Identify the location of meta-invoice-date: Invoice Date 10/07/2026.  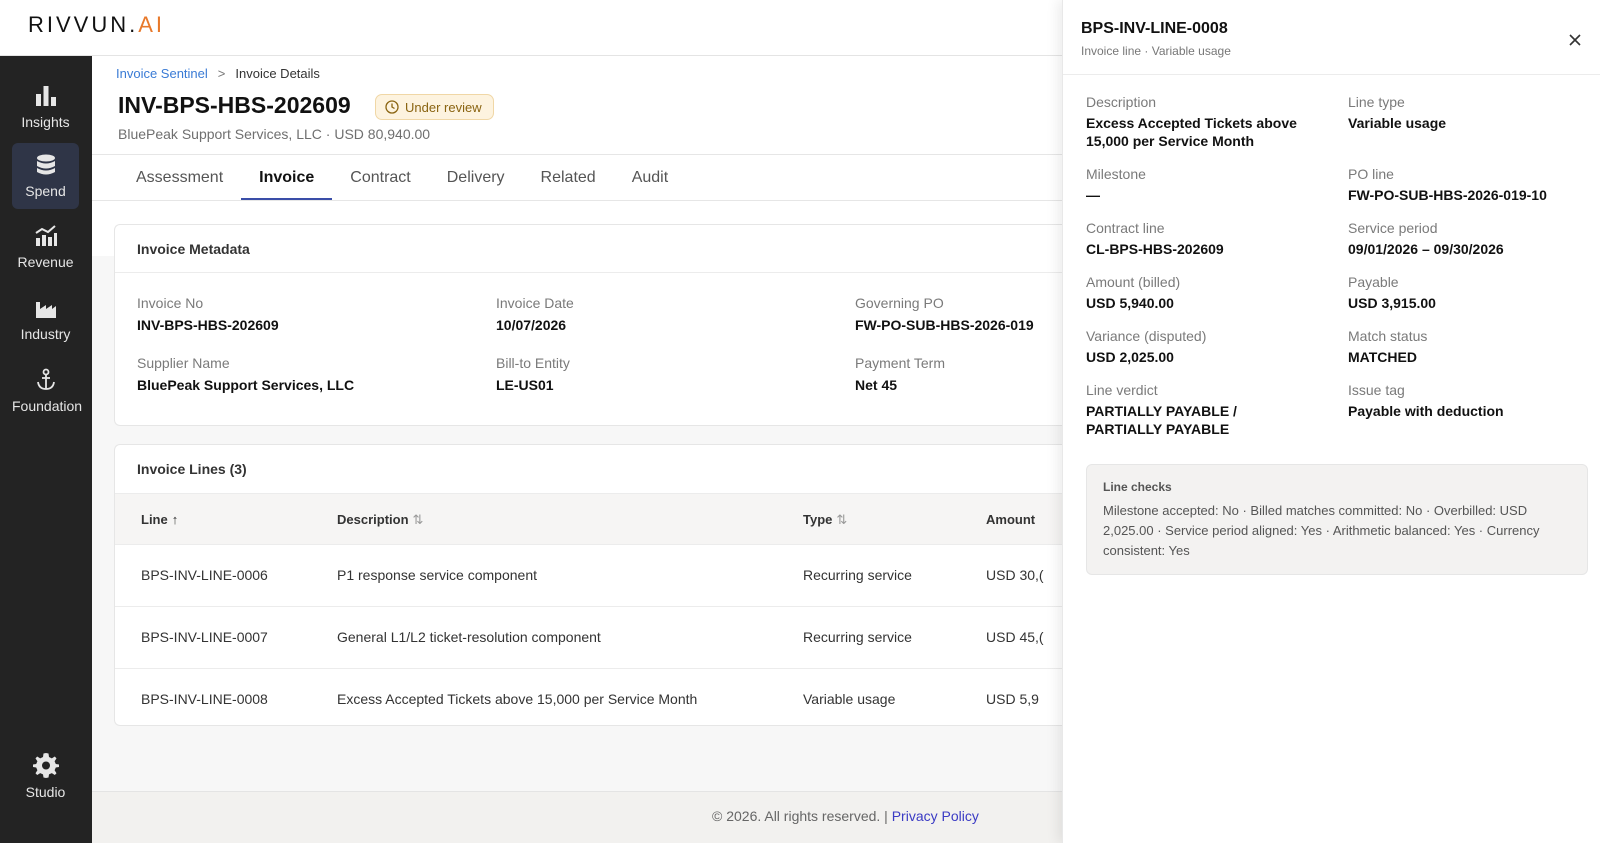
(535, 314).